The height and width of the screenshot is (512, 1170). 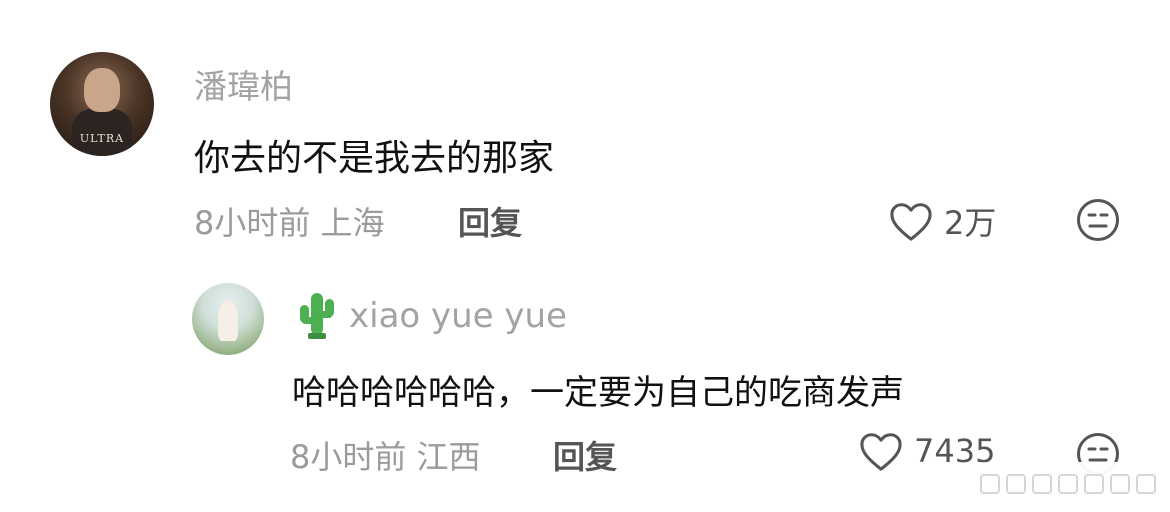 I want to click on comment-meta: 8小时前 上海, so click(x=289, y=223).